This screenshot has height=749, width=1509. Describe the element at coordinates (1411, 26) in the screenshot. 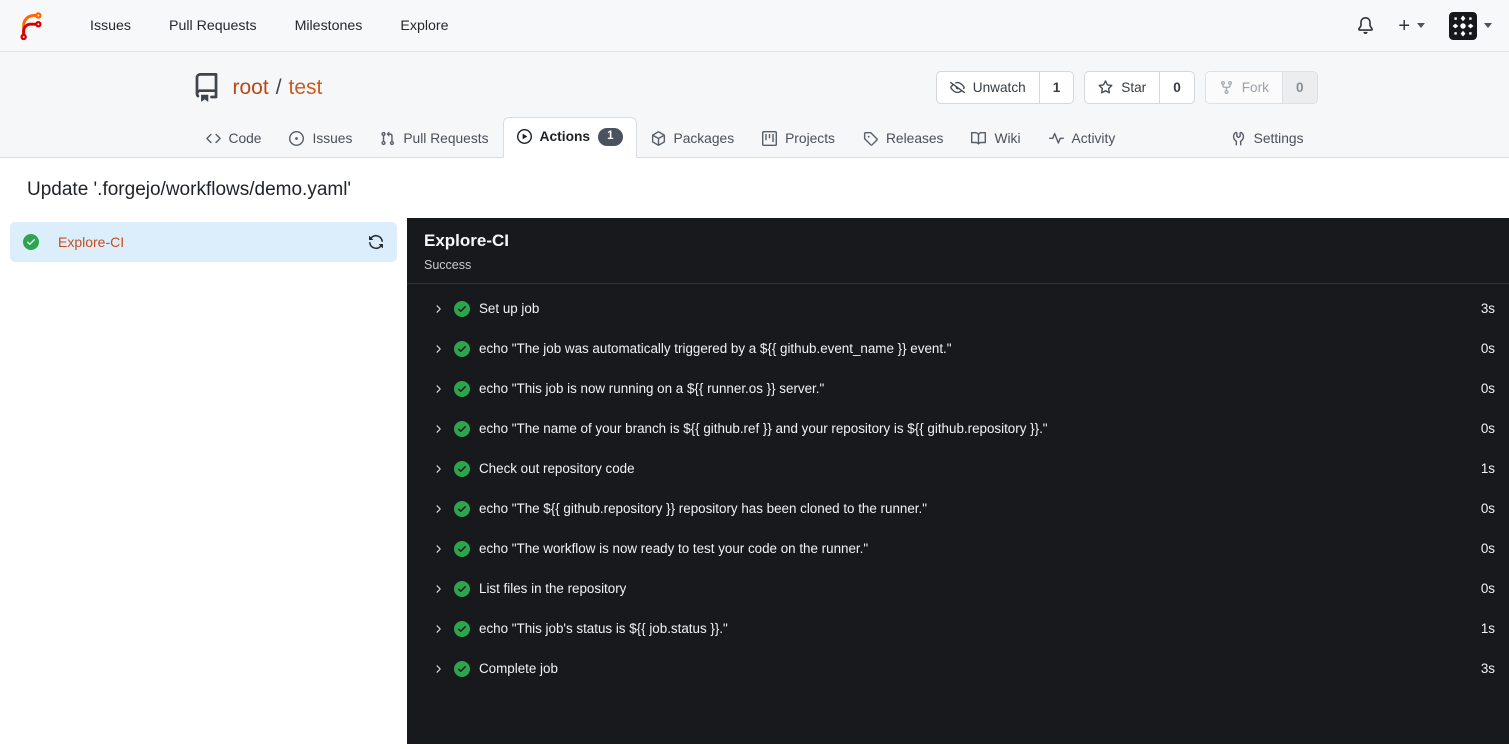

I see `create-new-menu: +` at that location.